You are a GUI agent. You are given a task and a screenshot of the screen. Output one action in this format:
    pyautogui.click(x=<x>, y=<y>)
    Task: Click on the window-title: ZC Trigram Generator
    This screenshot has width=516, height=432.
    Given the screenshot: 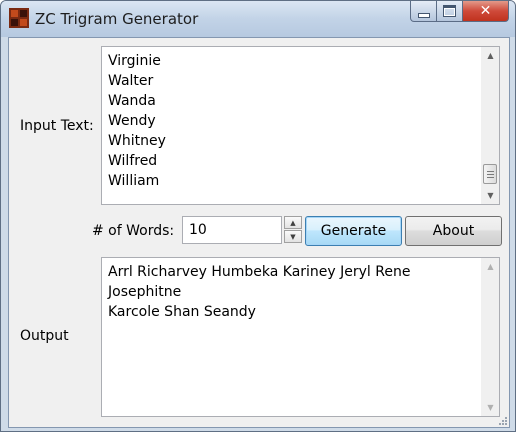 What is the action you would take?
    pyautogui.click(x=117, y=19)
    